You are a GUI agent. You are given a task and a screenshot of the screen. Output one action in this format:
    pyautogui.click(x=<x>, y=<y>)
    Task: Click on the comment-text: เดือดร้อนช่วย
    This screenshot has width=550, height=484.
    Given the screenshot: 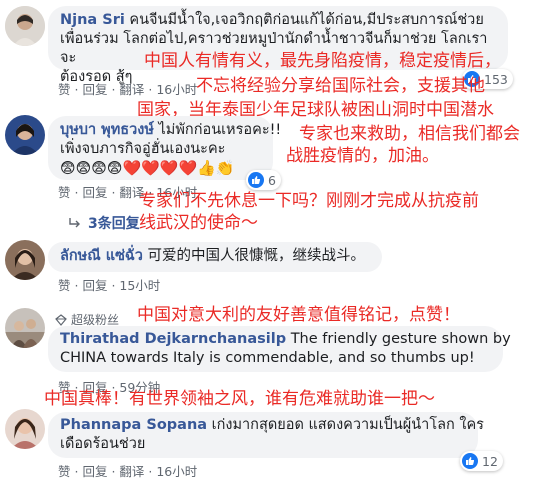 What is the action you would take?
    pyautogui.click(x=103, y=444)
    